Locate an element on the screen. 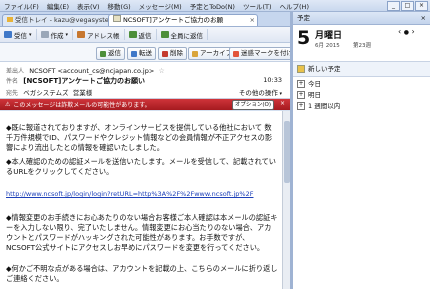 Image resolution: width=430 pixels, height=289 pixels. warning-icon: ⚠ is located at coordinates (8, 104).